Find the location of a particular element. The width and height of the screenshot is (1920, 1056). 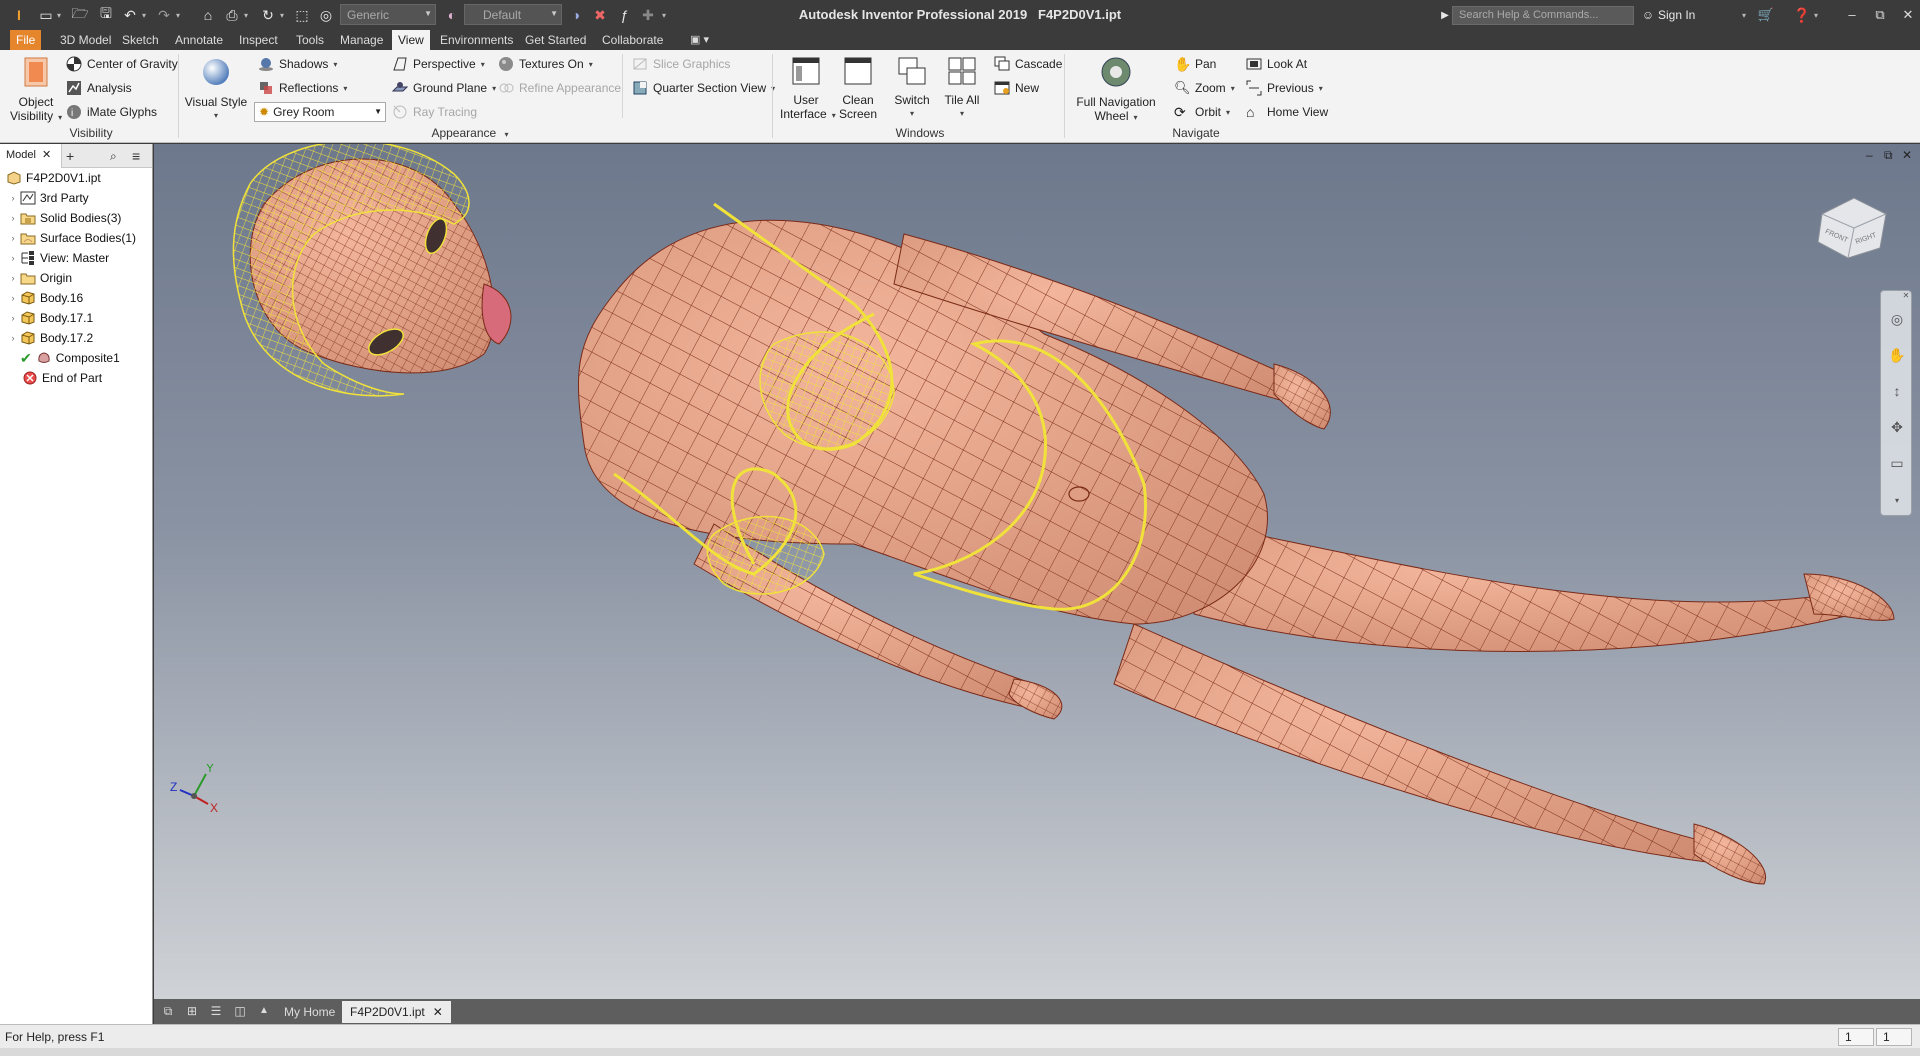

tab-view: View is located at coordinates (411, 40).